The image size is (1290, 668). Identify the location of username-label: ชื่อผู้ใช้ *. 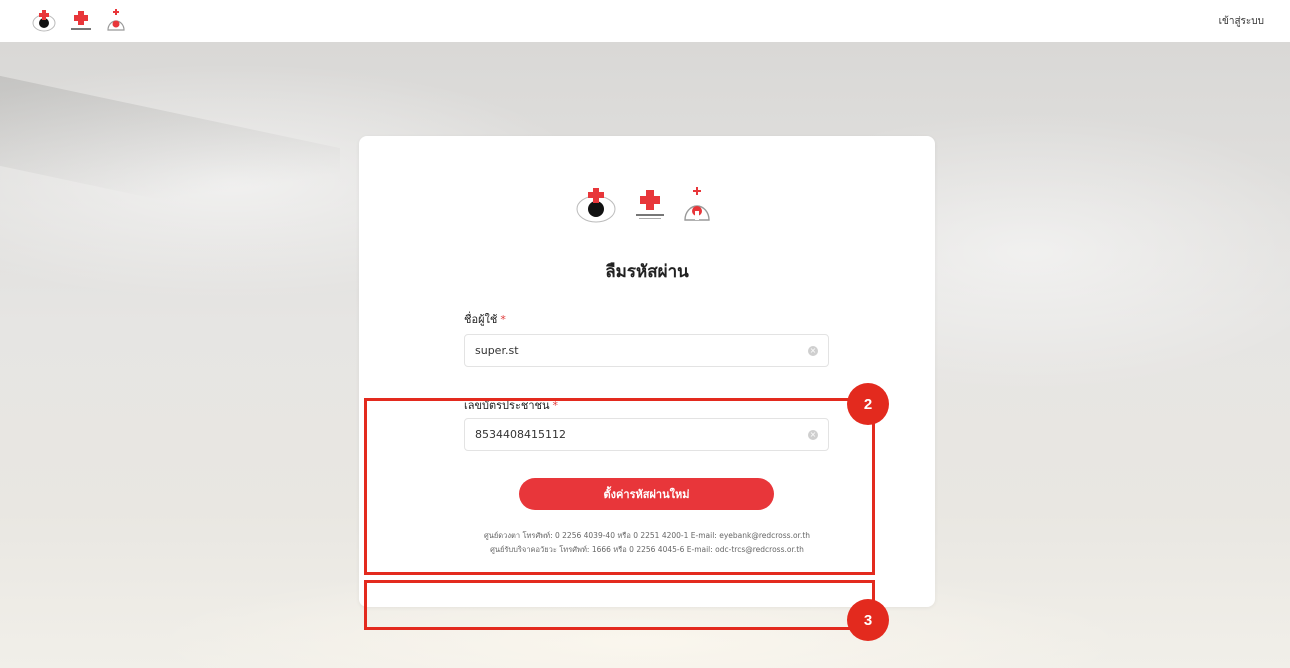
(485, 319).